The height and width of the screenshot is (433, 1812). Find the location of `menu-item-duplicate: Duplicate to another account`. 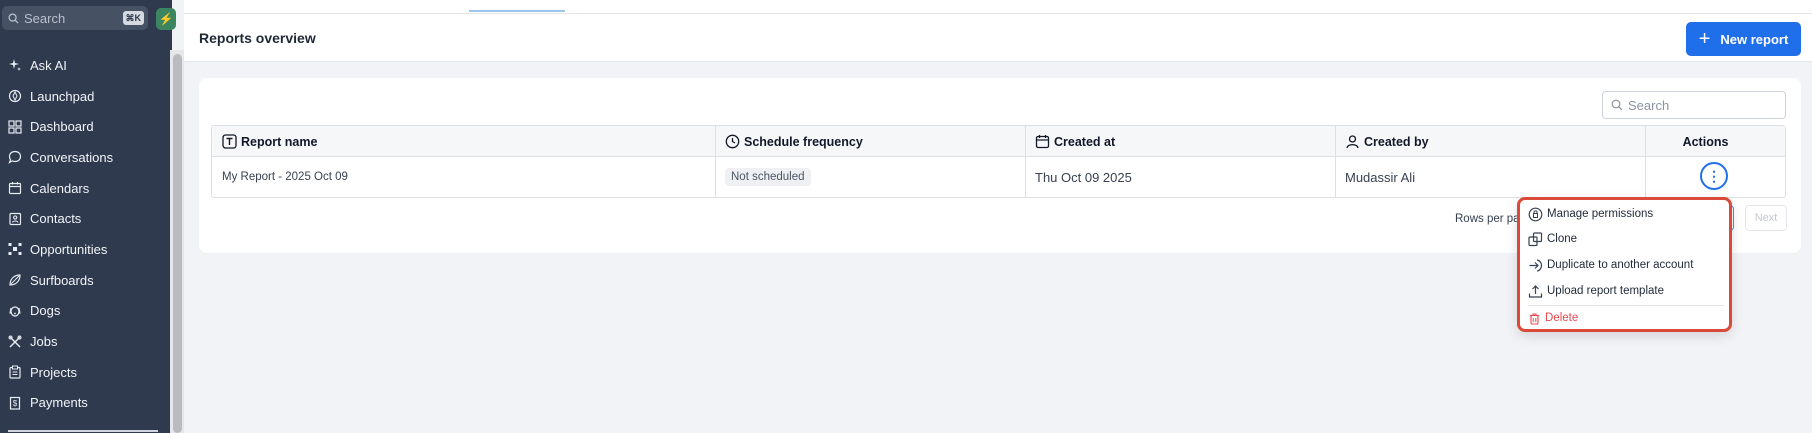

menu-item-duplicate: Duplicate to another account is located at coordinates (1610, 265).